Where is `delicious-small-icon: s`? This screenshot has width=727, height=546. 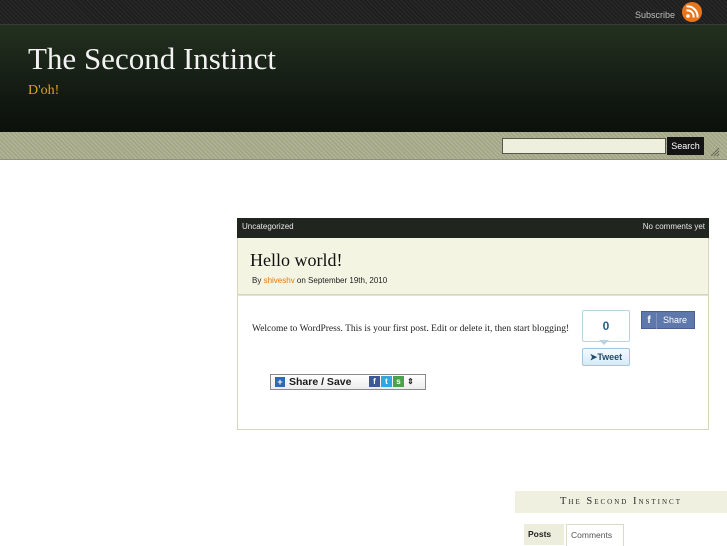
delicious-small-icon: s is located at coordinates (398, 381).